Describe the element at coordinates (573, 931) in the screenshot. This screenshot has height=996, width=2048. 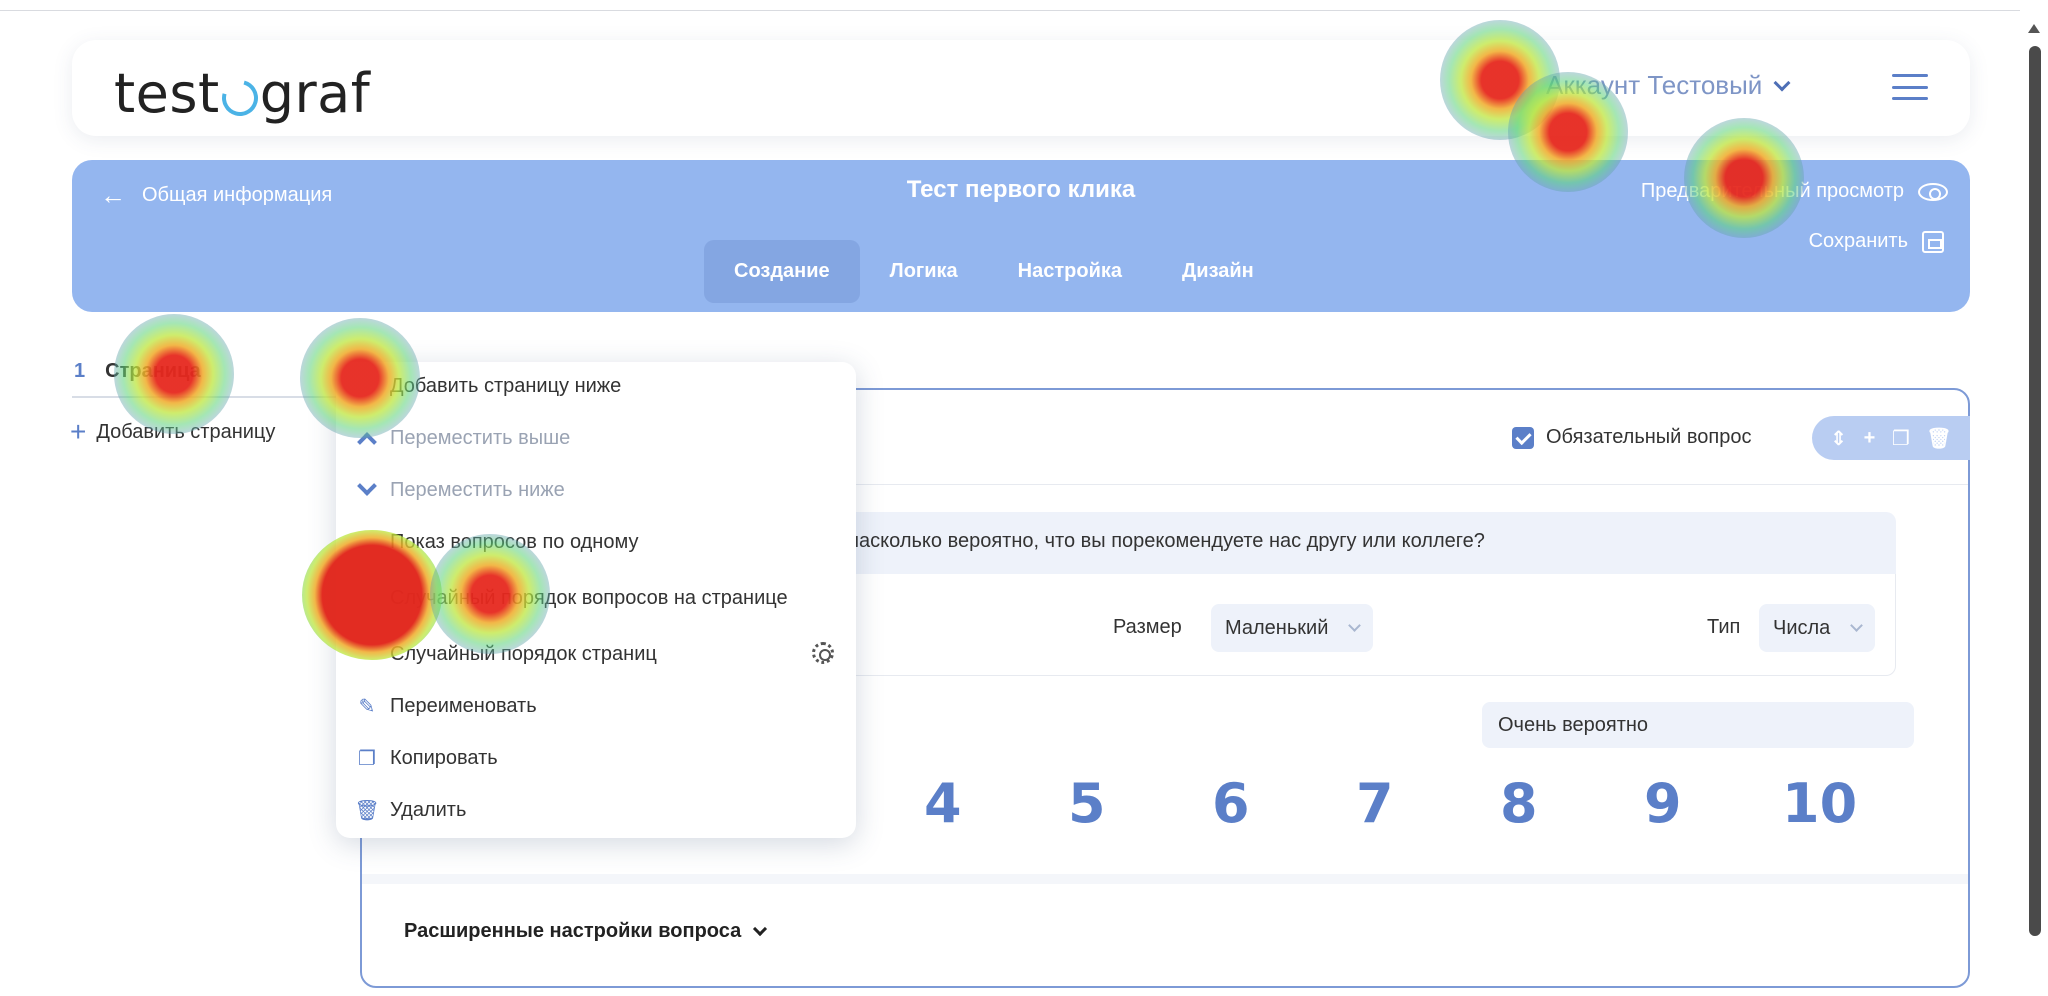
I see `advanced-settings-label: Расширенные настройки вопроса` at that location.